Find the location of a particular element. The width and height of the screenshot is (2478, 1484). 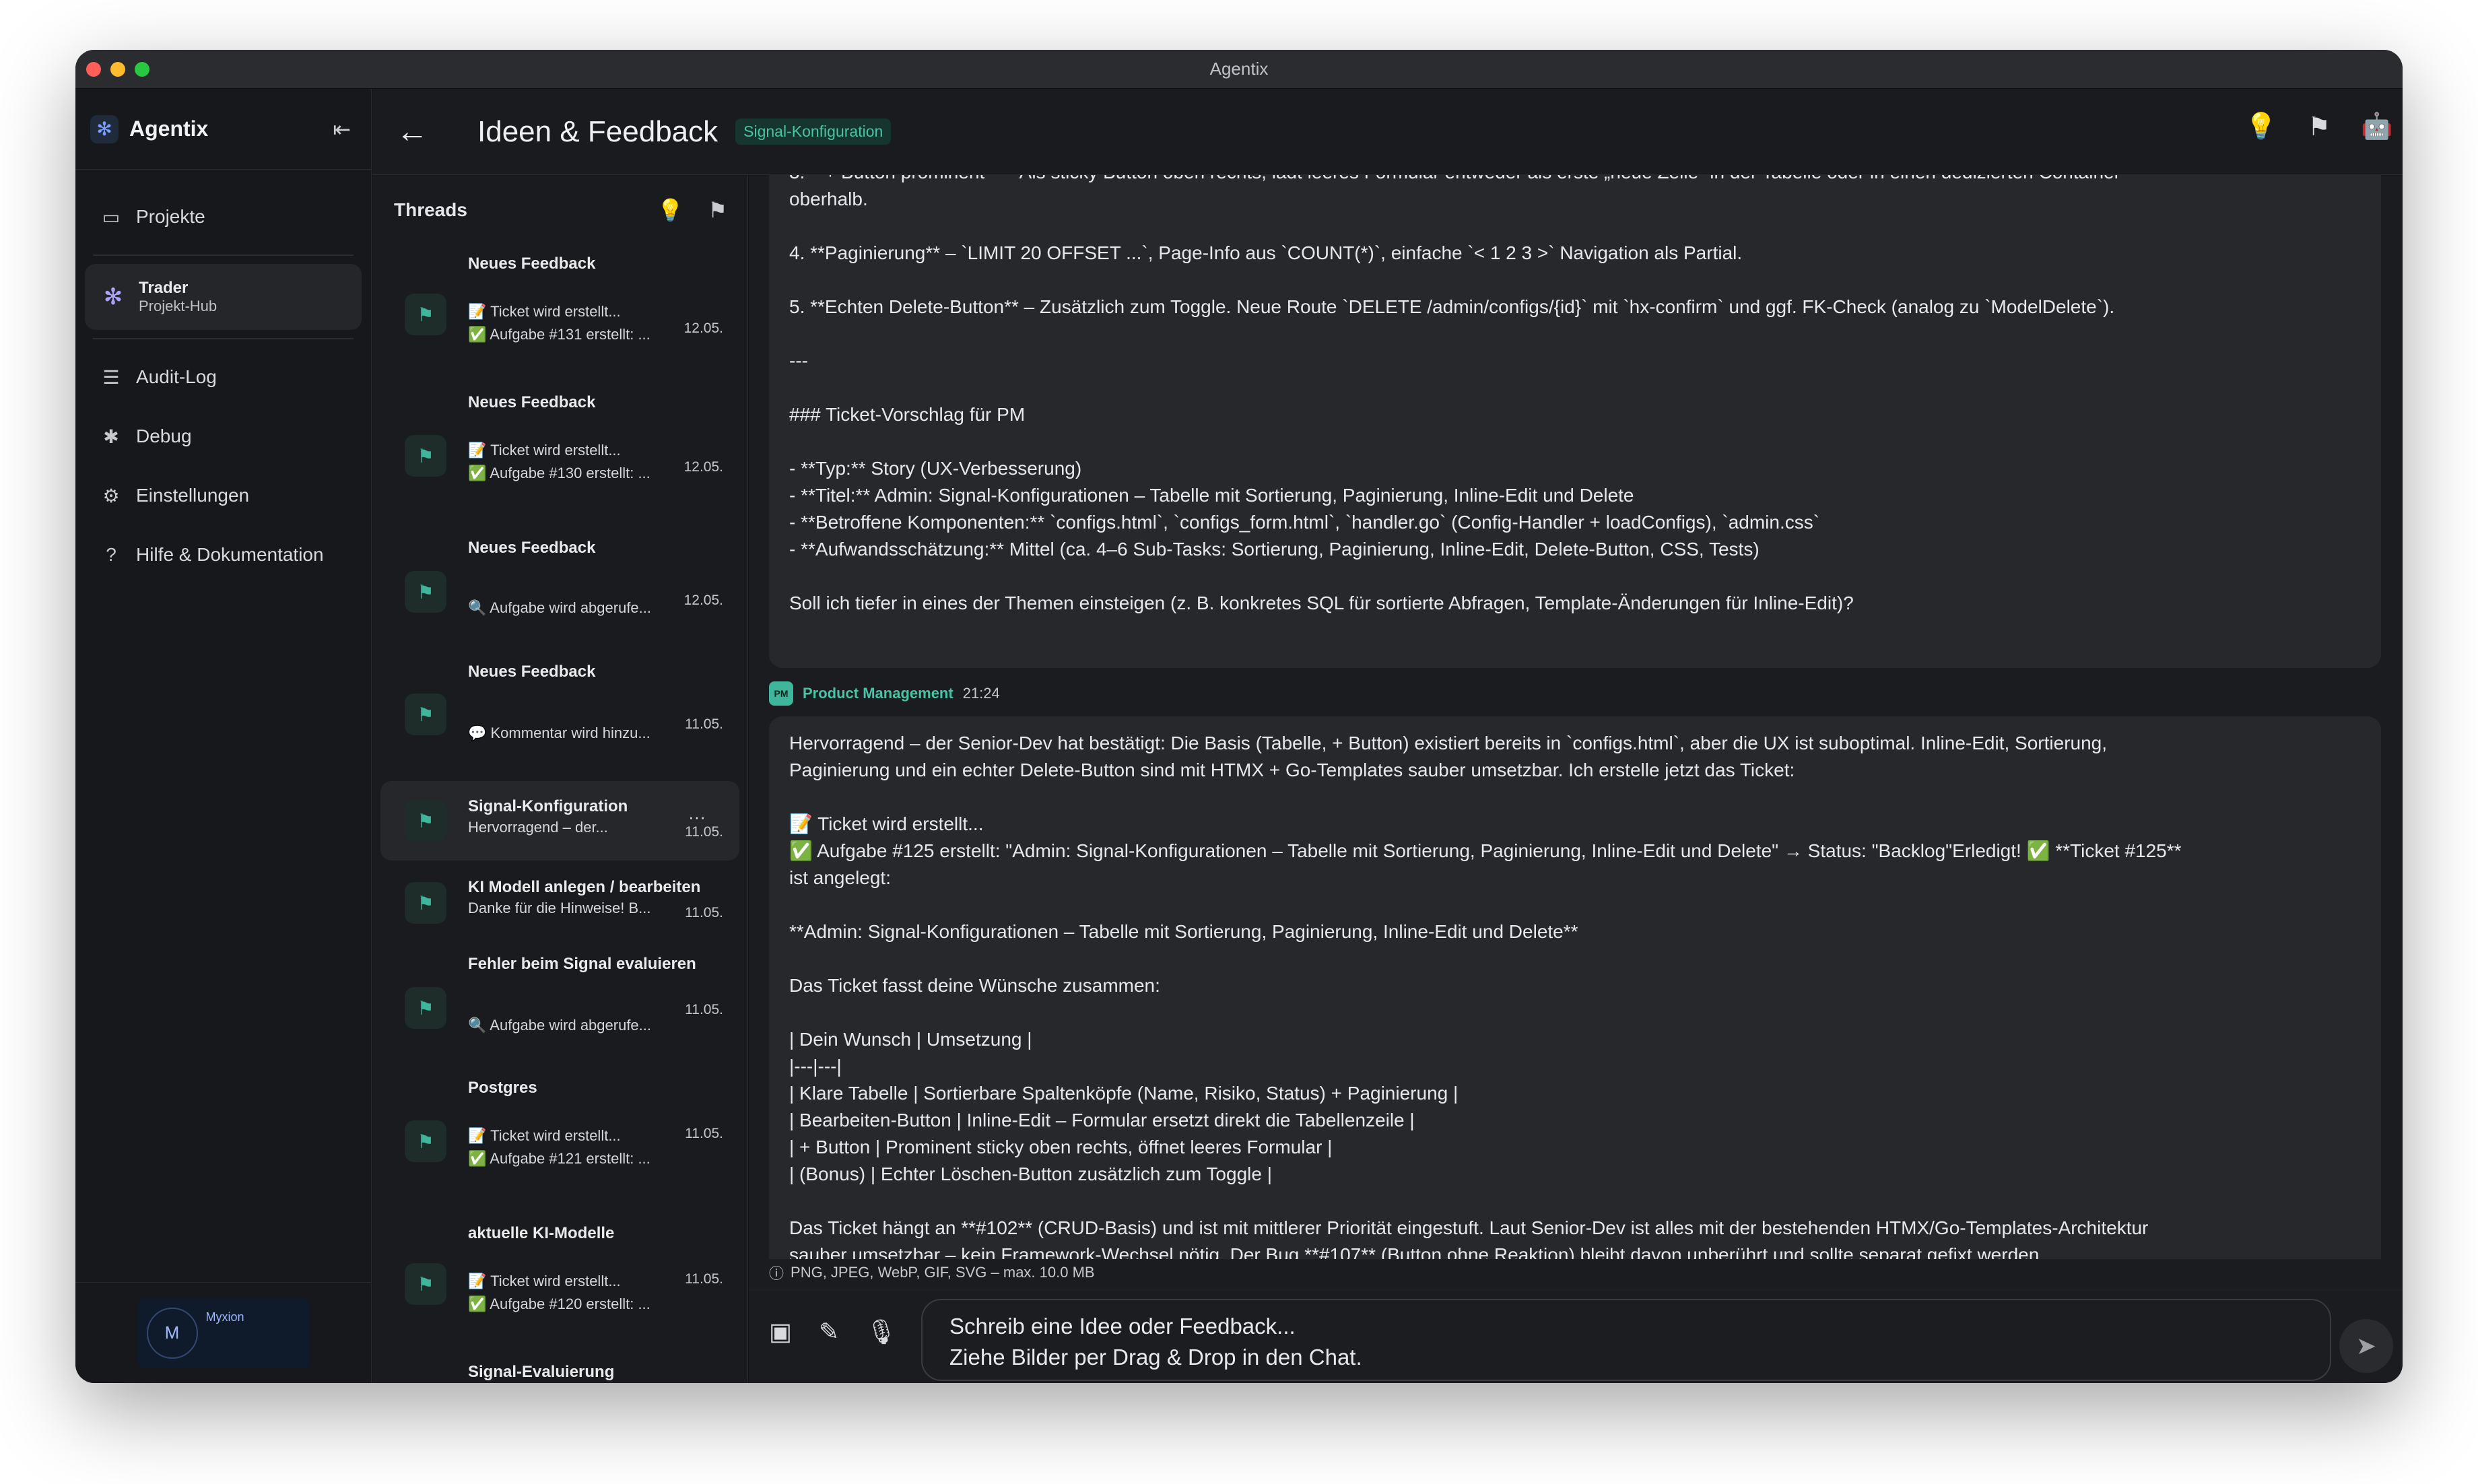

bug-icon: ✱ is located at coordinates (111, 436).